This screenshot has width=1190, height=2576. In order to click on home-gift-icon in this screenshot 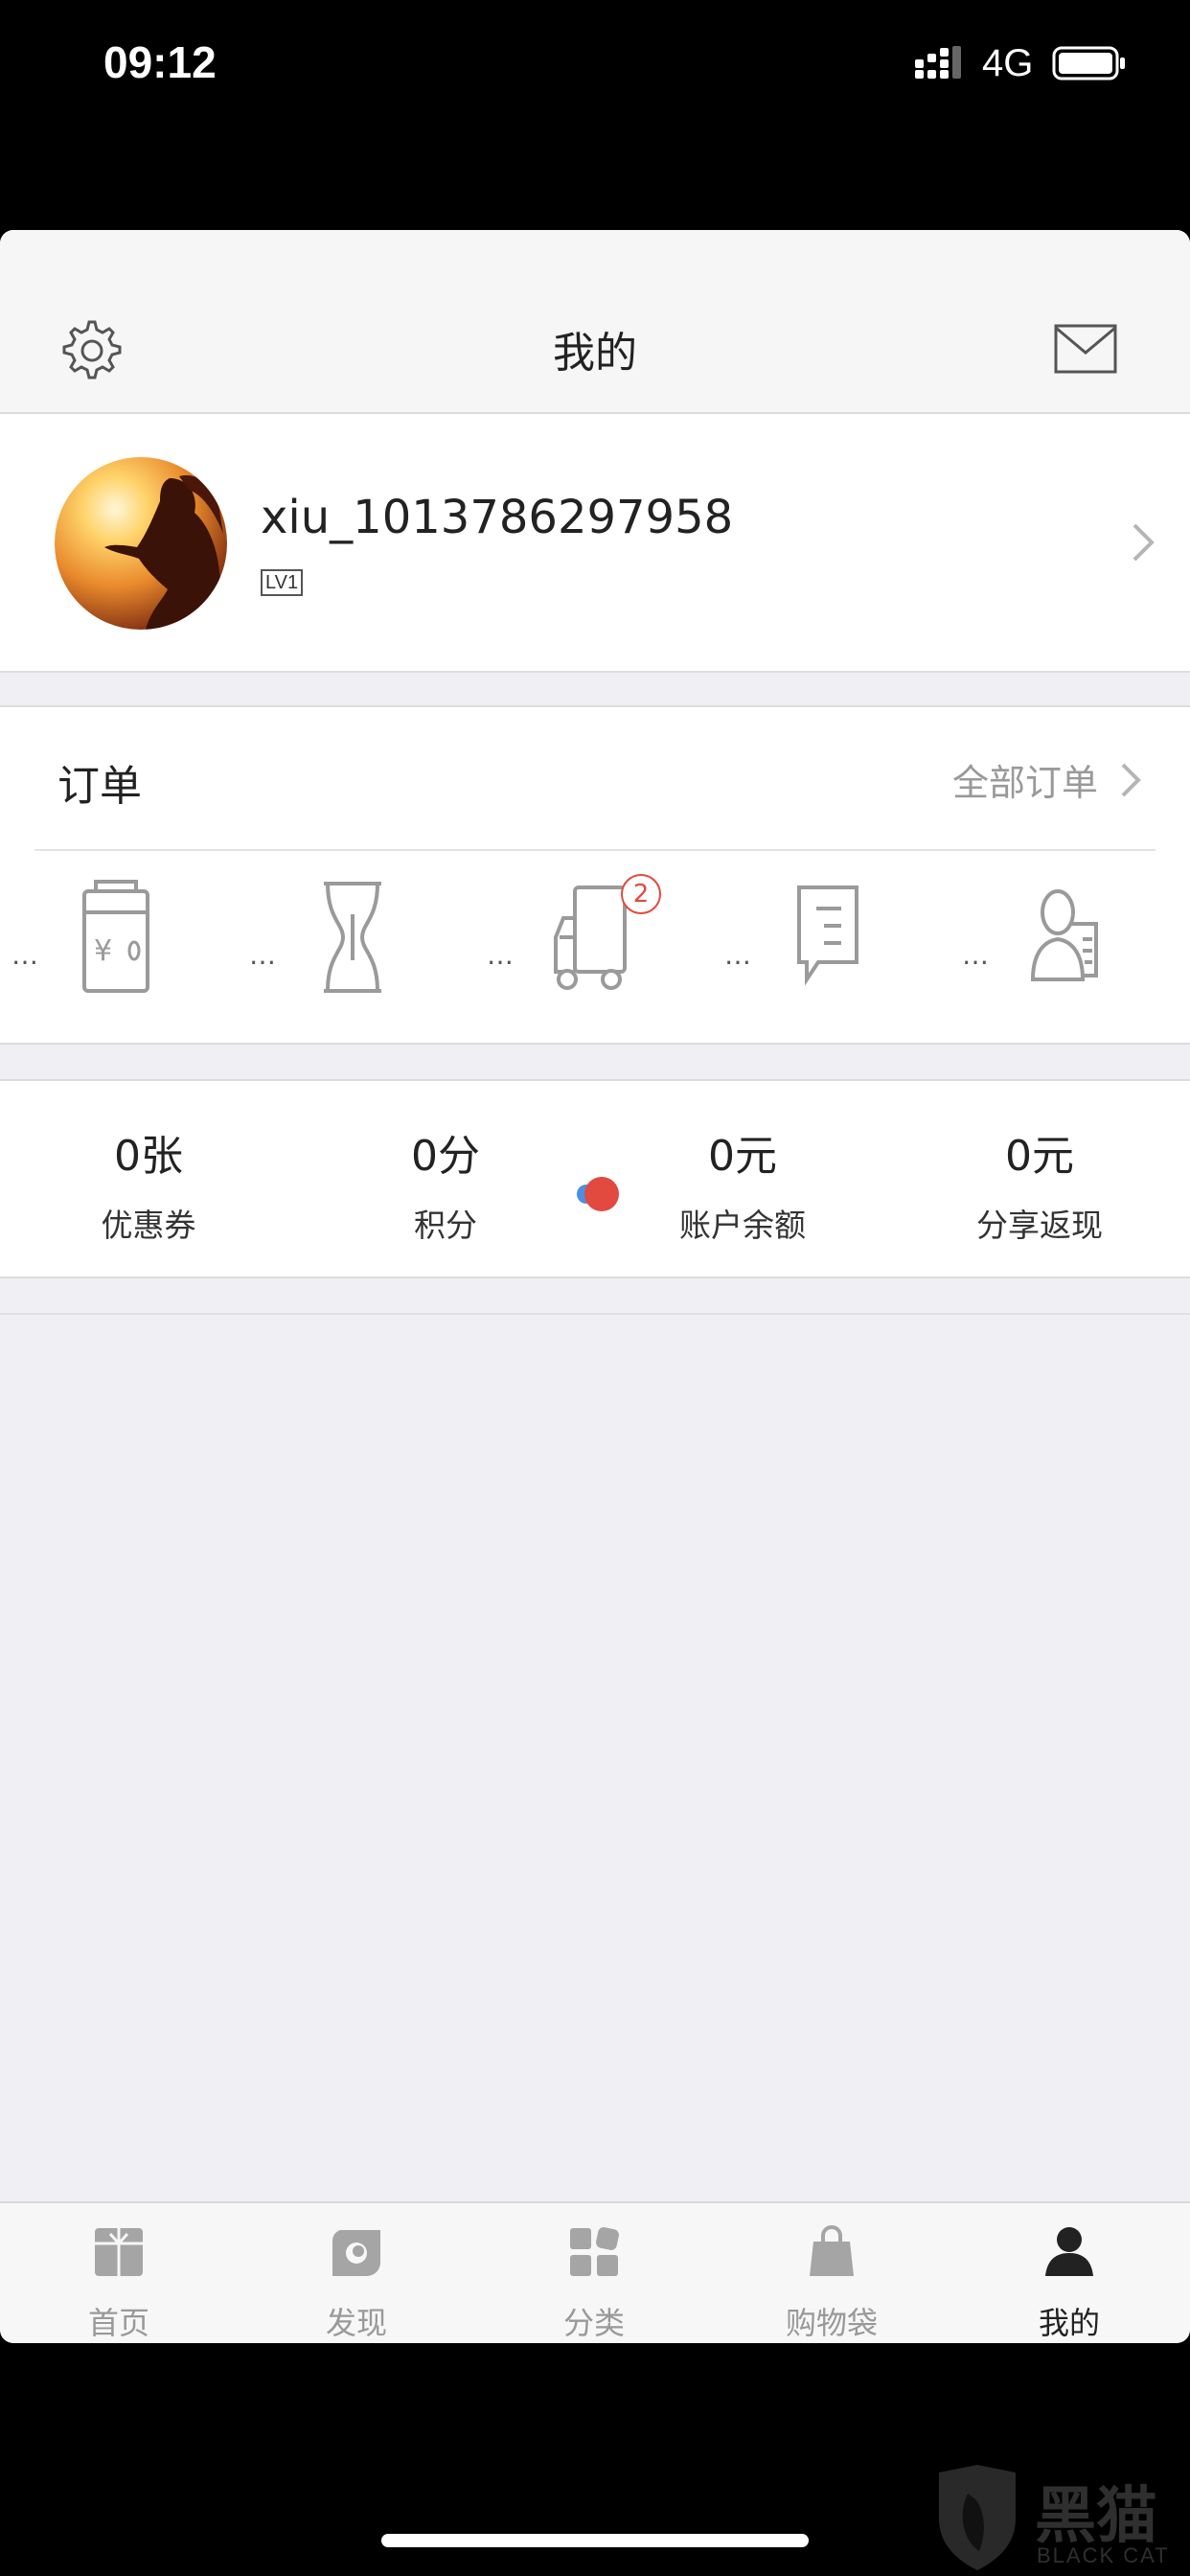, I will do `click(119, 2252)`.